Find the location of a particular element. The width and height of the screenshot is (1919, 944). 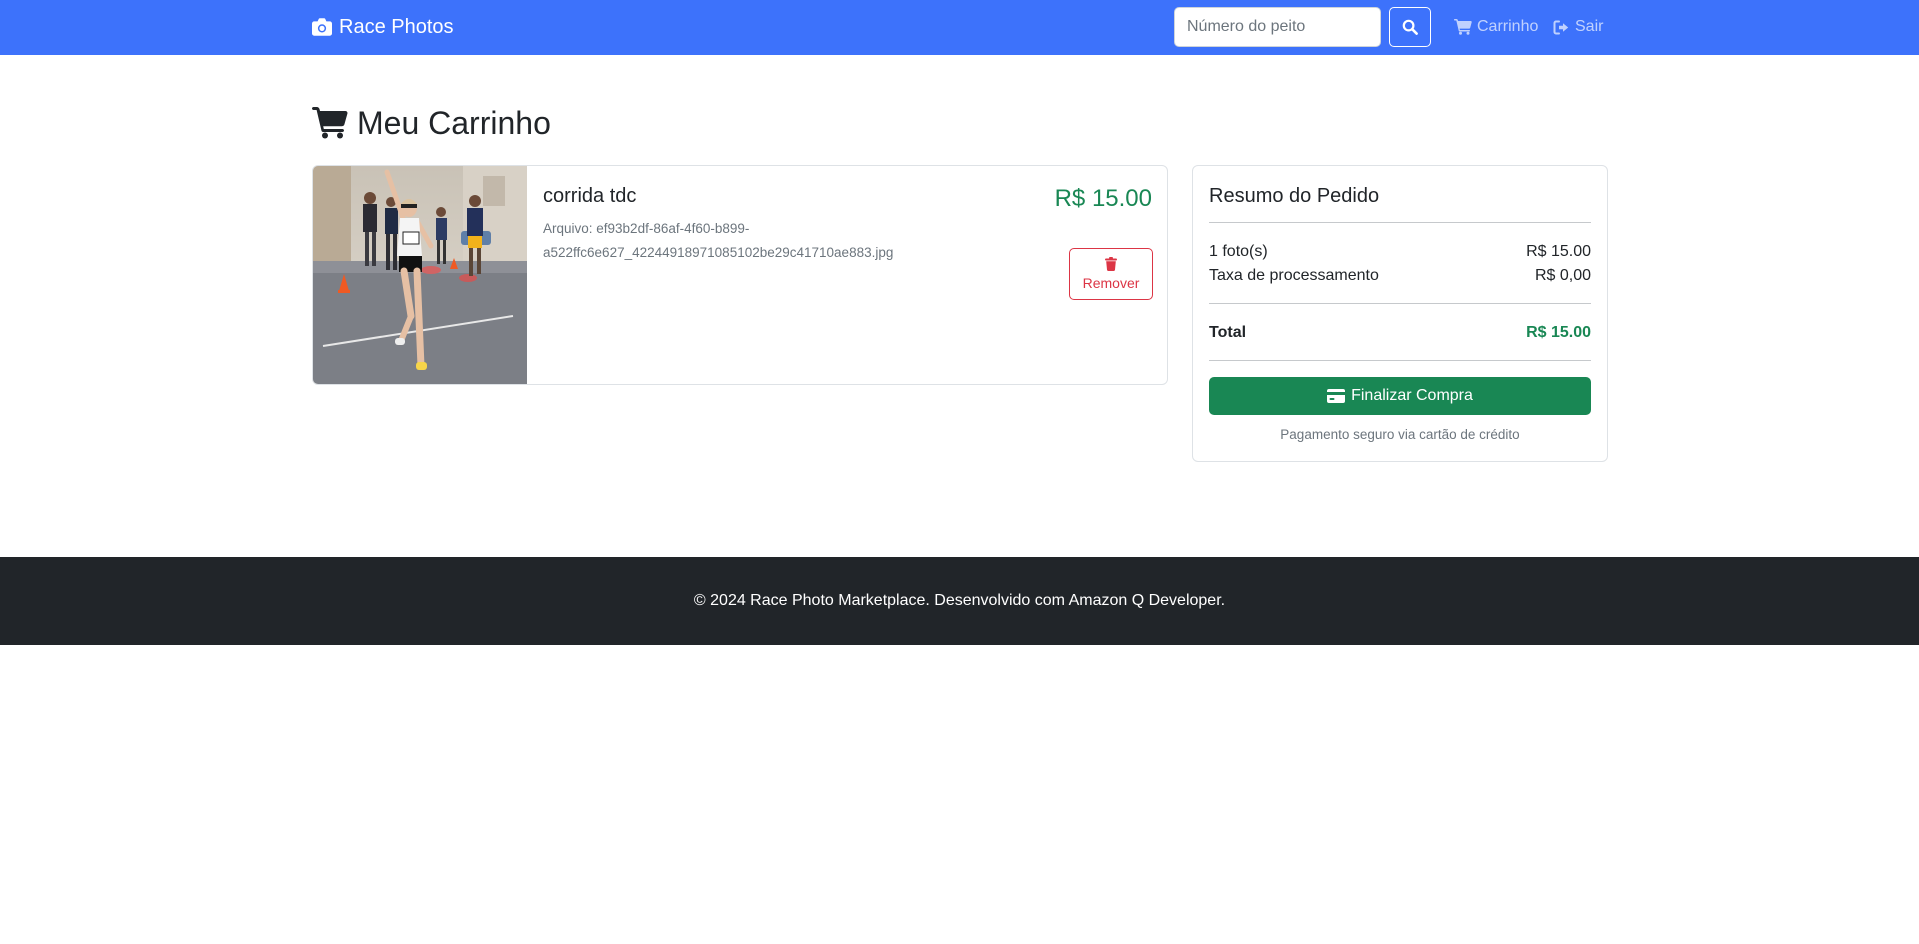

page-title-text: Meu Carrinho is located at coordinates (454, 123).